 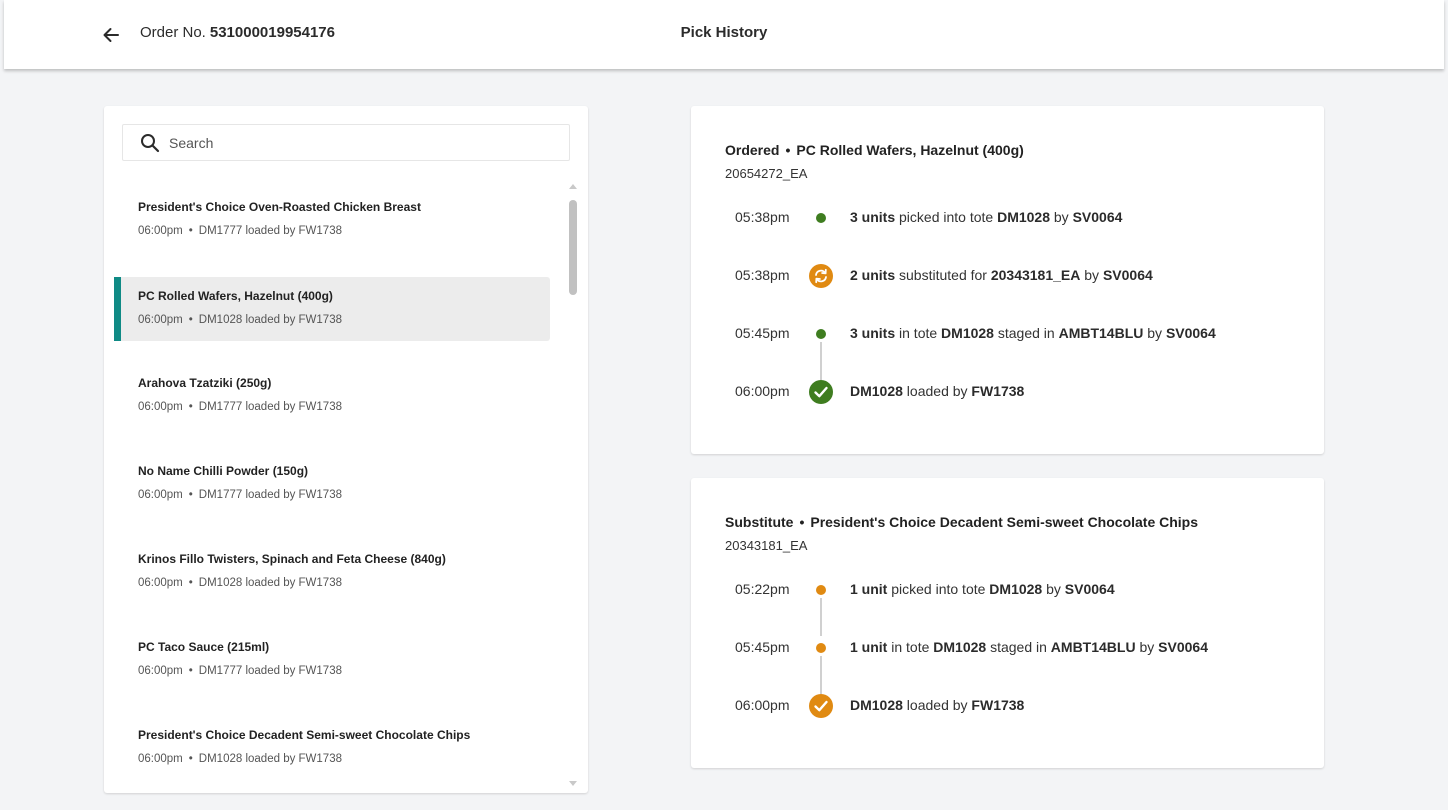 What do you see at coordinates (573, 247) in the screenshot?
I see `scrollbar-thumb` at bounding box center [573, 247].